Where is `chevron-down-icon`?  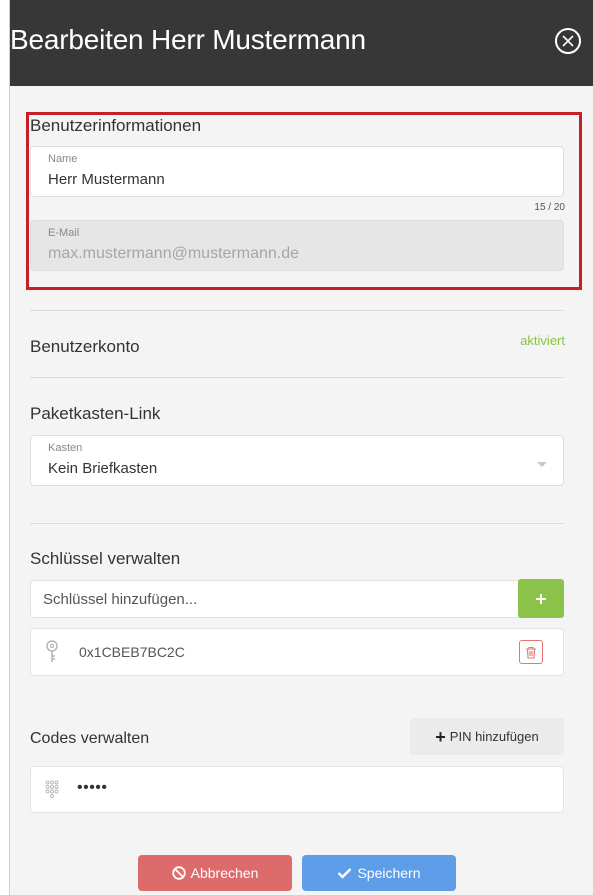 chevron-down-icon is located at coordinates (542, 464).